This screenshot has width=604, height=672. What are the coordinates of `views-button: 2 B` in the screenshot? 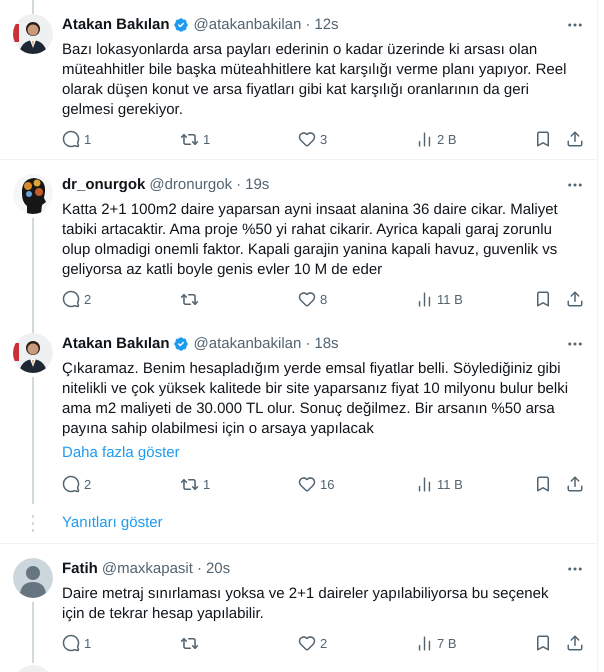 It's located at (436, 139).